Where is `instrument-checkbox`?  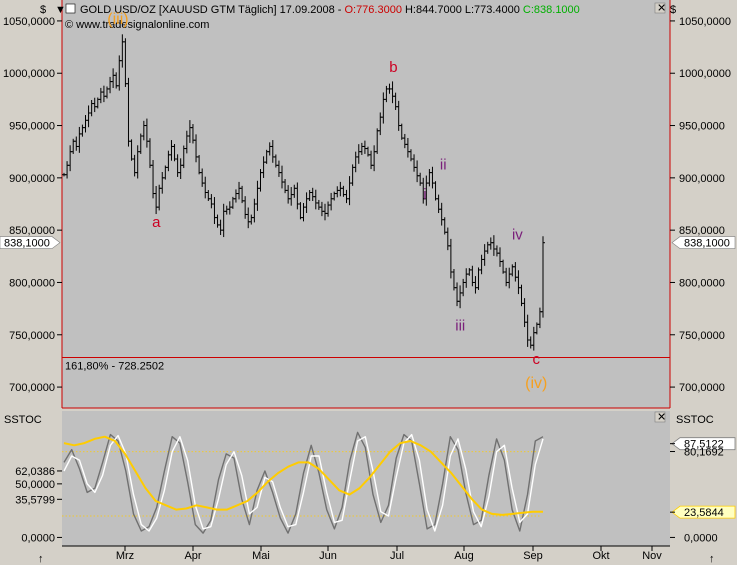 instrument-checkbox is located at coordinates (70, 8).